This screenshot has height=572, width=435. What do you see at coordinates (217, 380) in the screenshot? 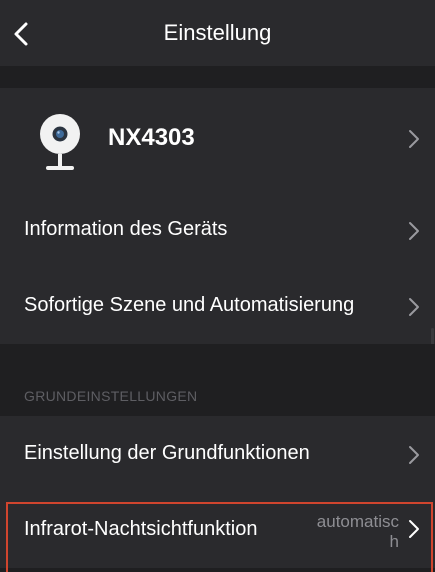
I see `section-header-band: GRUNDEINSTELLUNGEN` at bounding box center [217, 380].